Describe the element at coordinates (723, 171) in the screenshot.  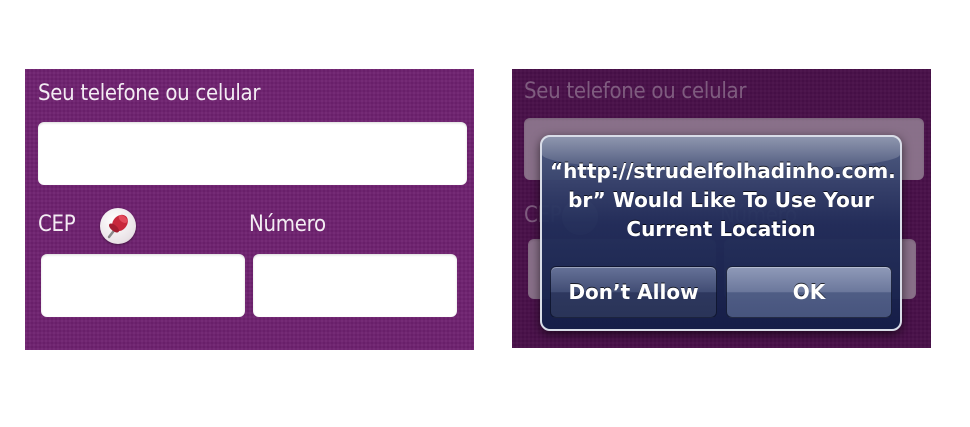
I see `alert-message-line: “http://strudelfolhadinho.com.` at that location.